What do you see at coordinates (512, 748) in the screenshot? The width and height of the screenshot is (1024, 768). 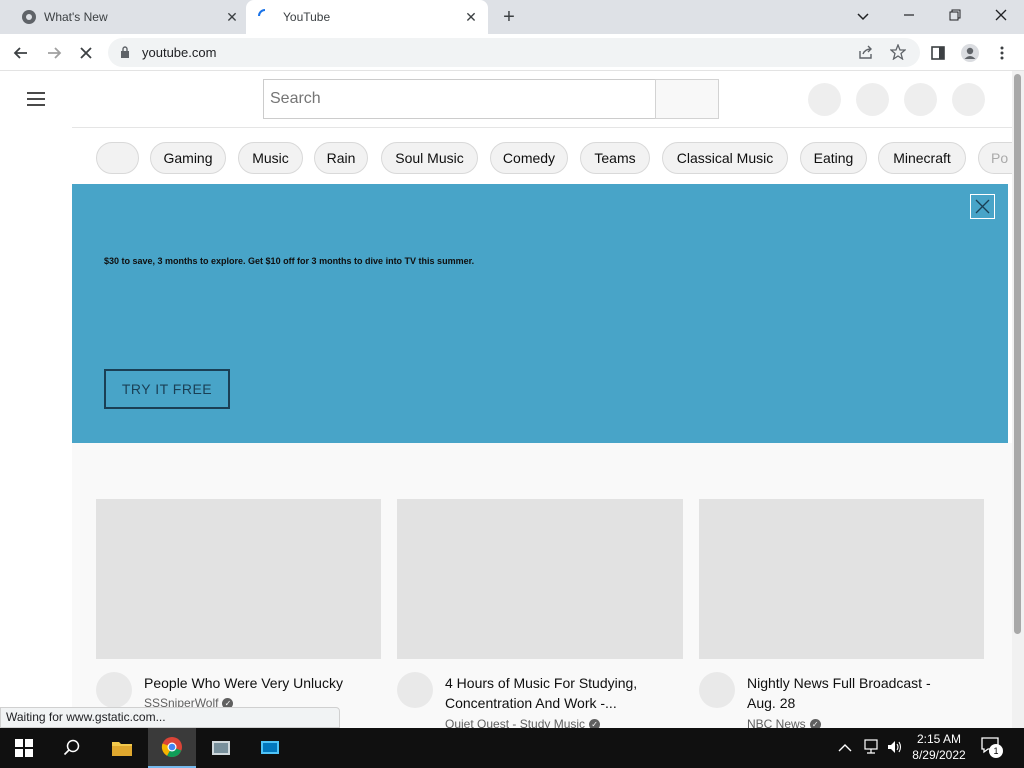 I see `taskbar: 2:15 AM 8/29/2022 1` at bounding box center [512, 748].